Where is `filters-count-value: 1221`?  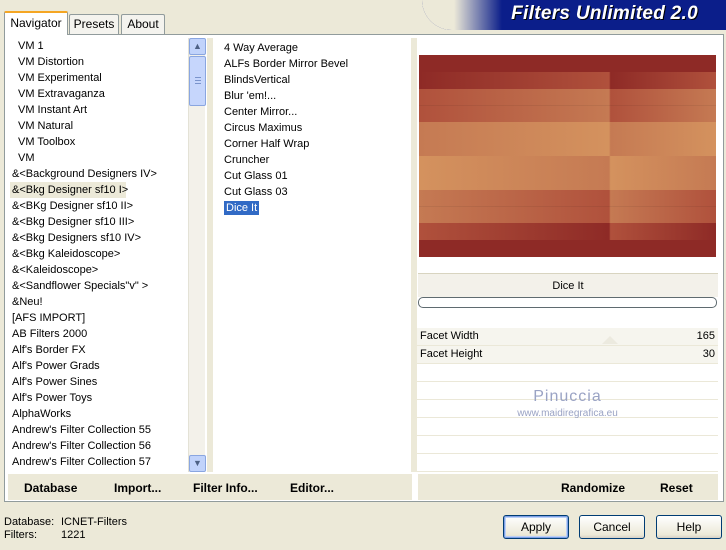 filters-count-value: 1221 is located at coordinates (73, 535).